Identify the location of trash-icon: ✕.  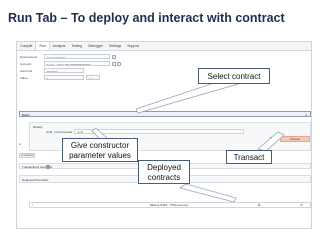
(301, 205).